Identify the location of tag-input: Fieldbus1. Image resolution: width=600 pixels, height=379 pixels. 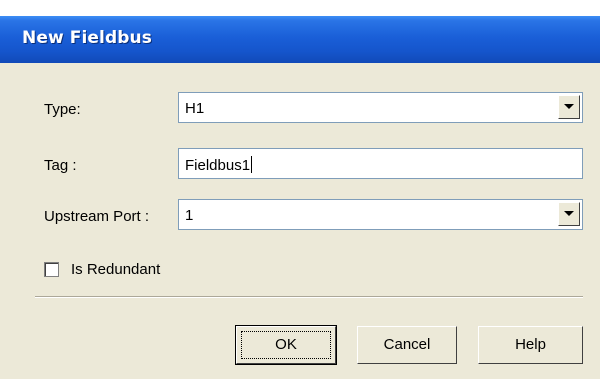
(380, 163).